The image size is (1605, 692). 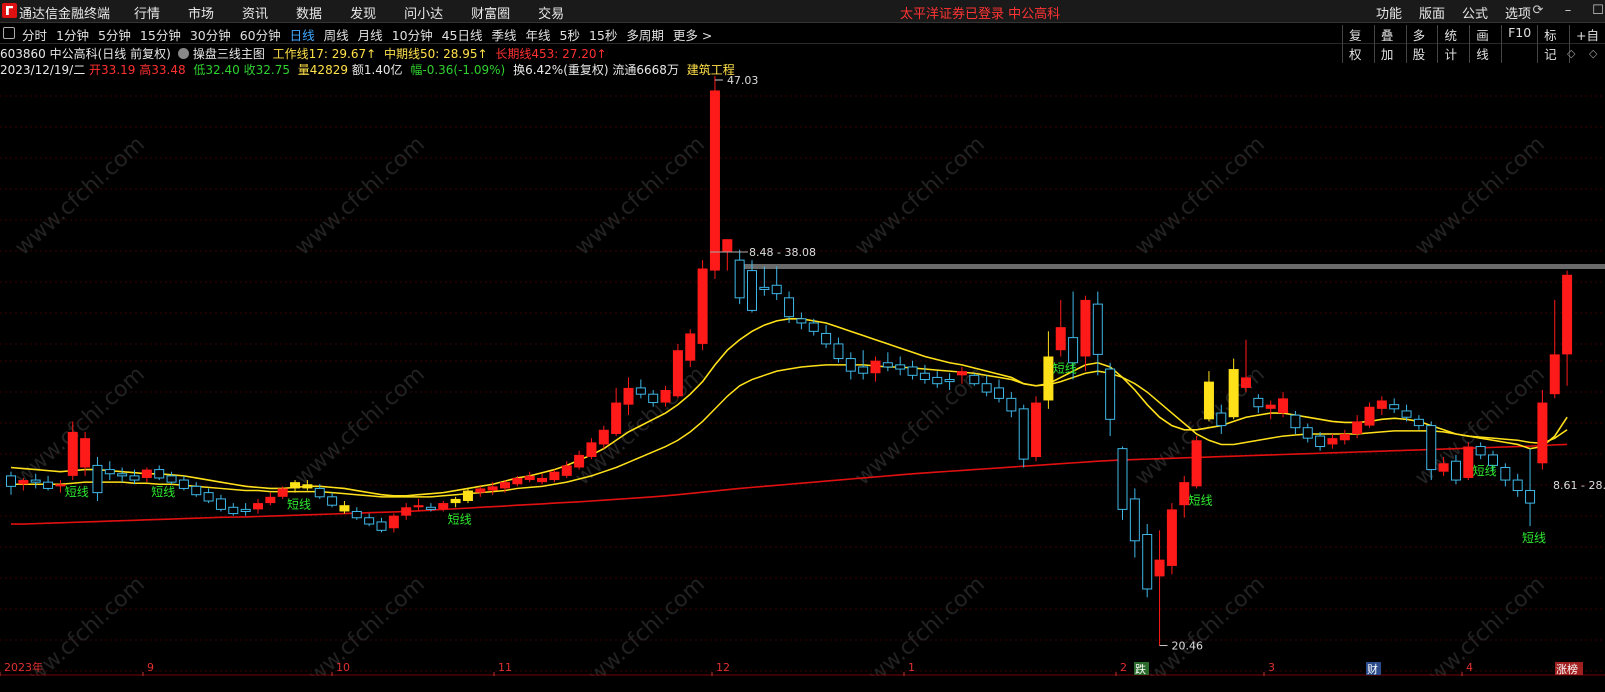 What do you see at coordinates (1519, 44) in the screenshot?
I see `chart-tool-button: F10` at bounding box center [1519, 44].